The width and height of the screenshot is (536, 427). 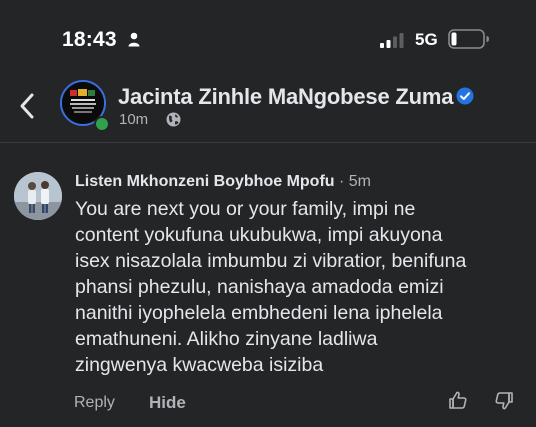 What do you see at coordinates (259, 235) in the screenshot?
I see `comment-line: content yokufuna ukubukwa, impi akuyona` at bounding box center [259, 235].